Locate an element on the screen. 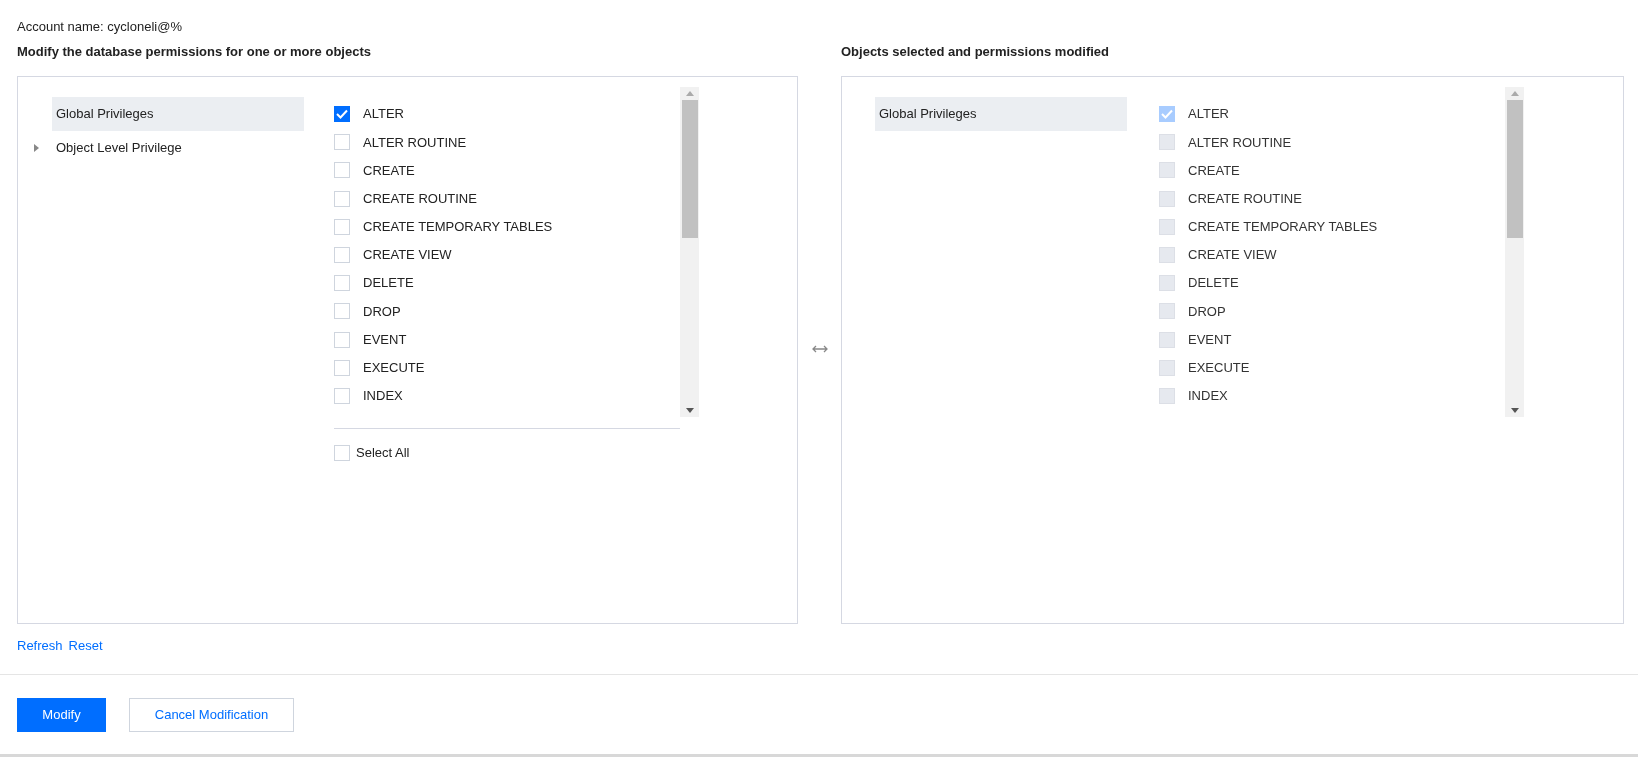 This screenshot has height=760, width=1638. scrollbar is located at coordinates (689, 252).